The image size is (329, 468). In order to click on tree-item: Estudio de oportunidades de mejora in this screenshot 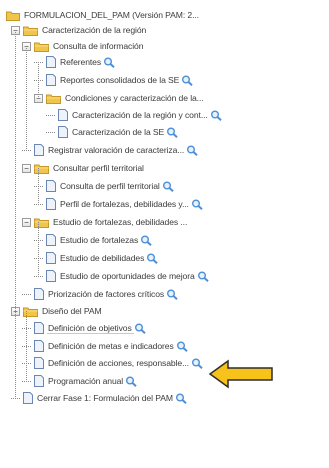, I will do `click(121, 276)`.